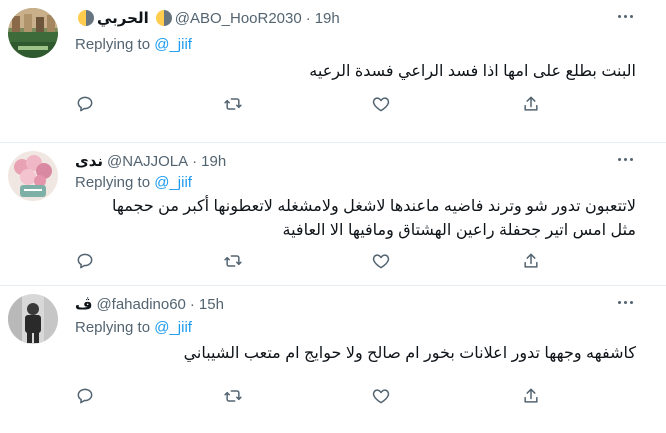 This screenshot has height=433, width=666. I want to click on timestamp: 15h, so click(211, 304).